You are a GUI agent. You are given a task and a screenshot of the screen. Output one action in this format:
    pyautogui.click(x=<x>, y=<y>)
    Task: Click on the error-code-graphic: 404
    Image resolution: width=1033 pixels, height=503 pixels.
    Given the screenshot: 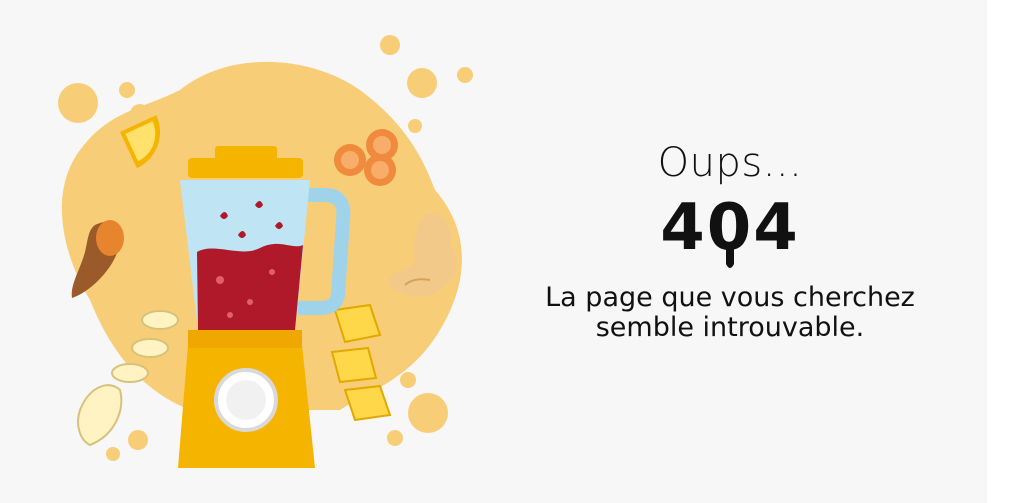 What is the action you would take?
    pyautogui.click(x=730, y=234)
    